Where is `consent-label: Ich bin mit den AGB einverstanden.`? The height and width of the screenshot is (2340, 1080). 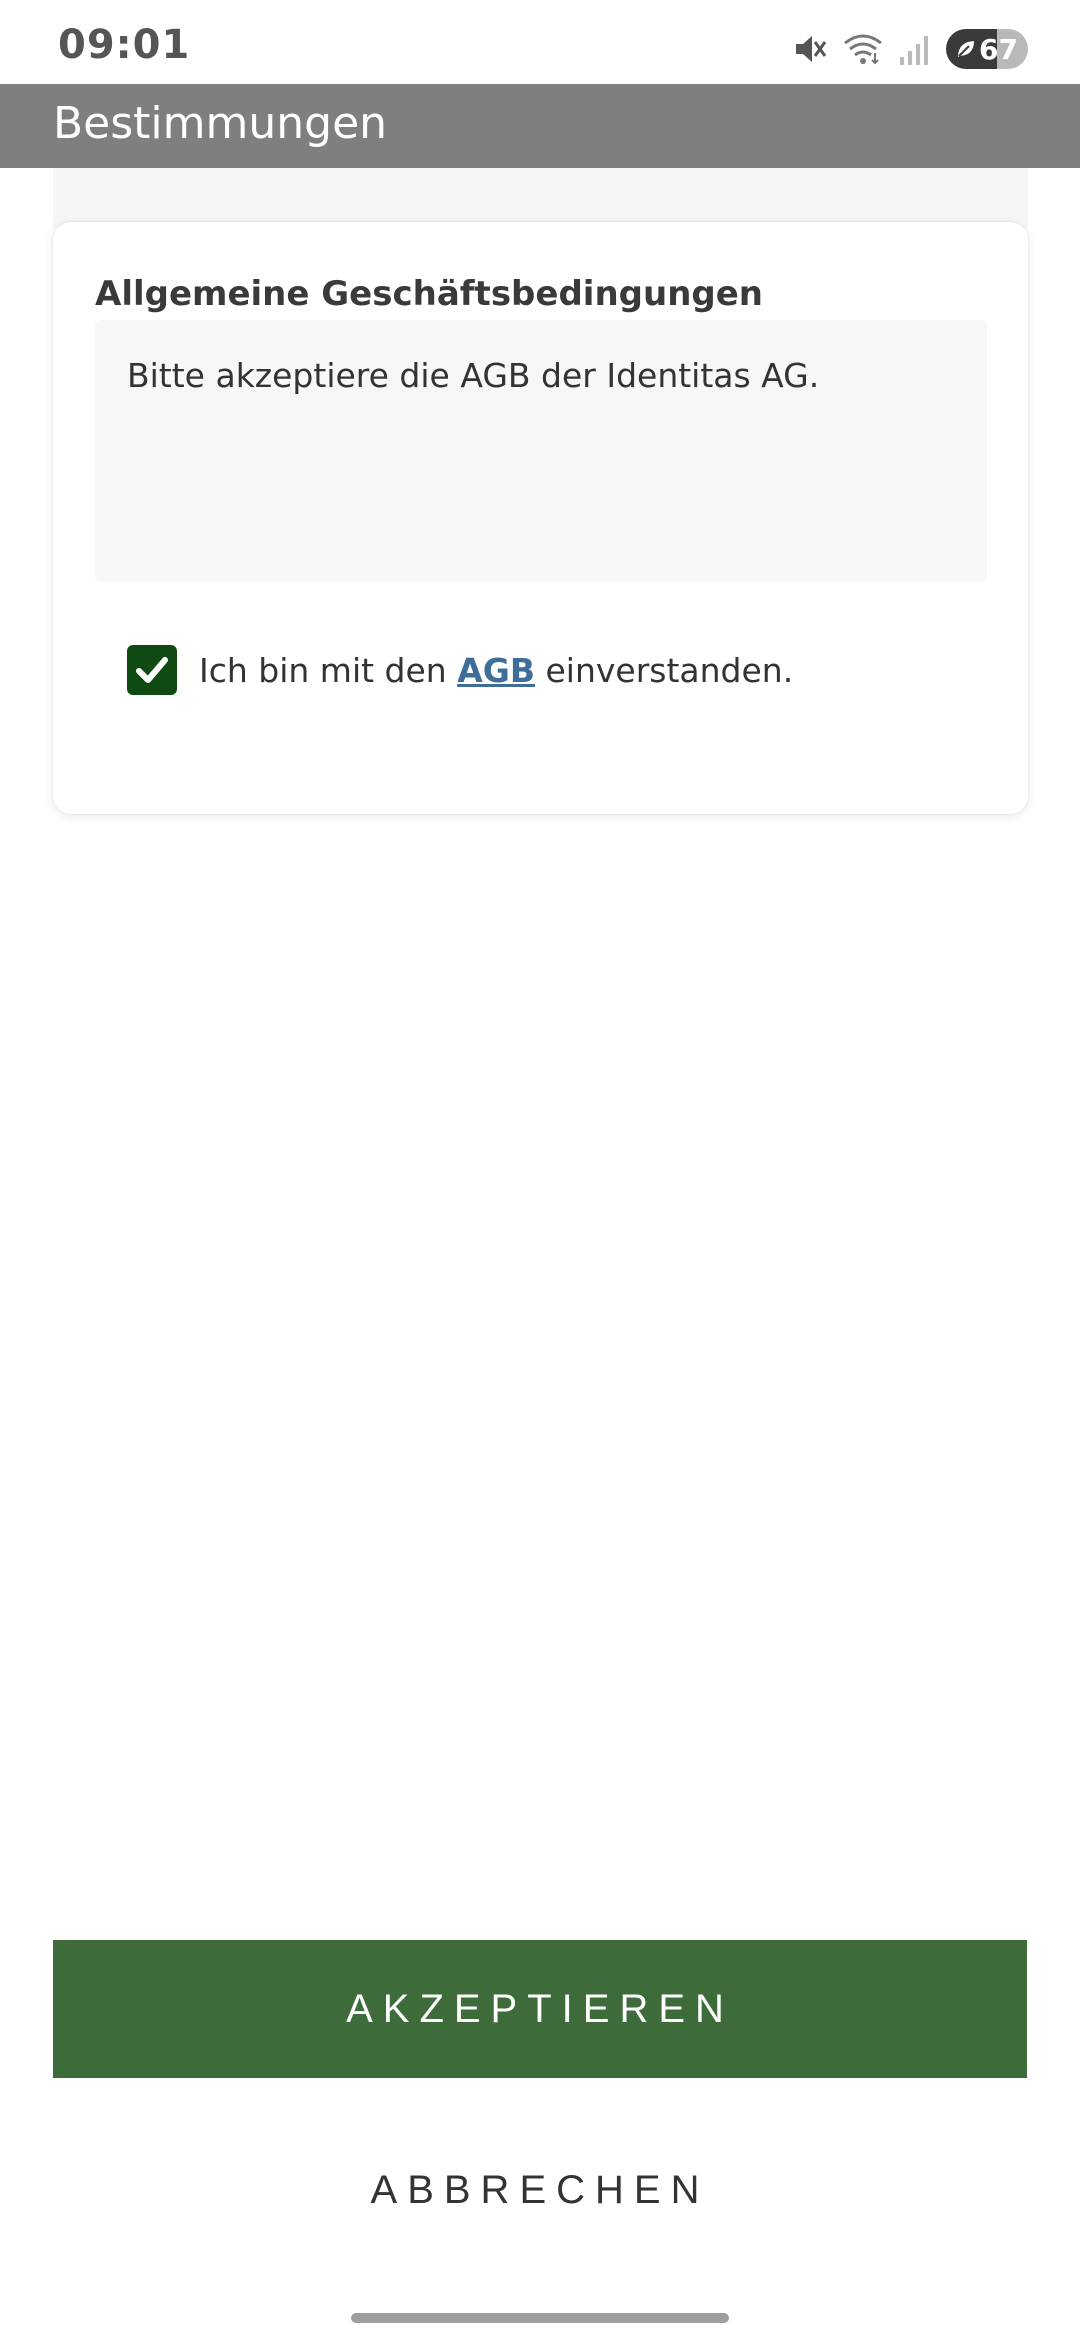
consent-label: Ich bin mit den AGB einverstanden. is located at coordinates (496, 670).